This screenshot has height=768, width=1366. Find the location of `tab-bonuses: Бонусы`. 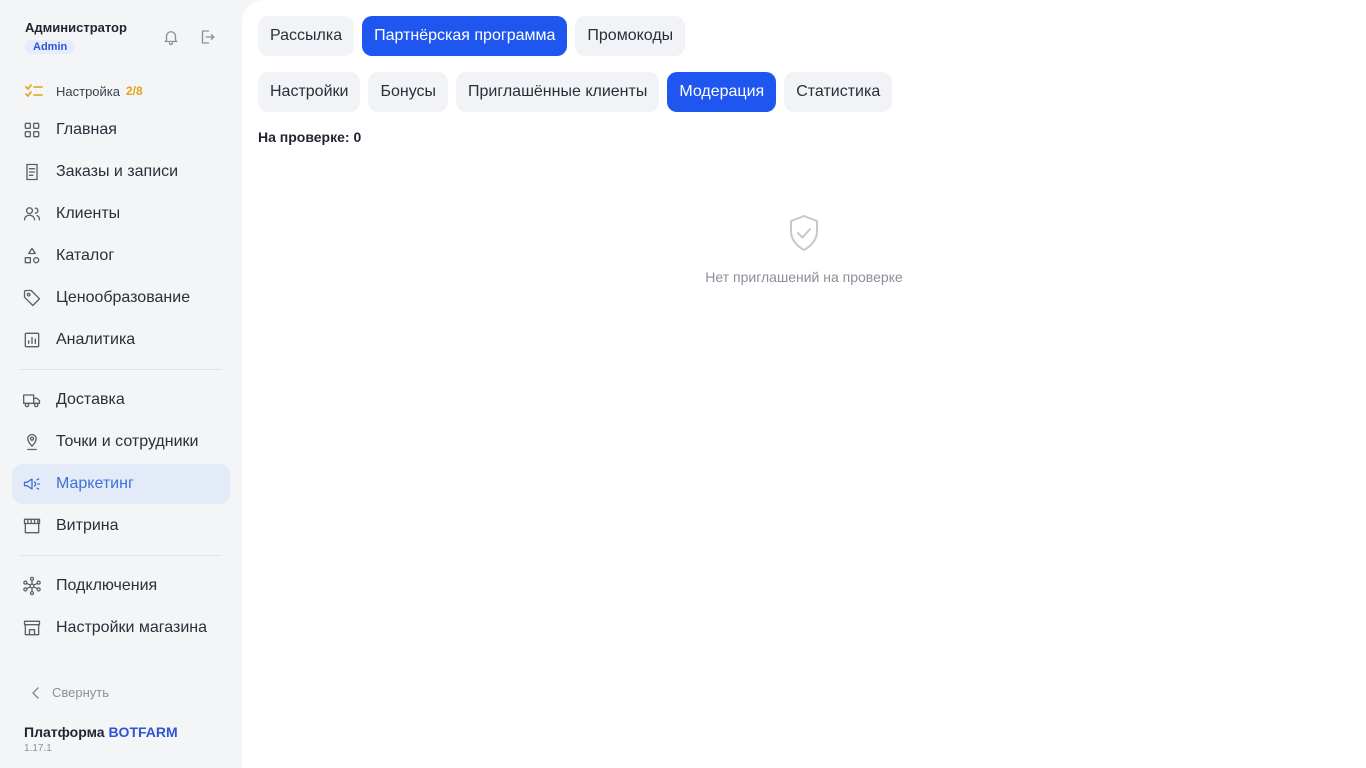

tab-bonuses: Бонусы is located at coordinates (408, 92).